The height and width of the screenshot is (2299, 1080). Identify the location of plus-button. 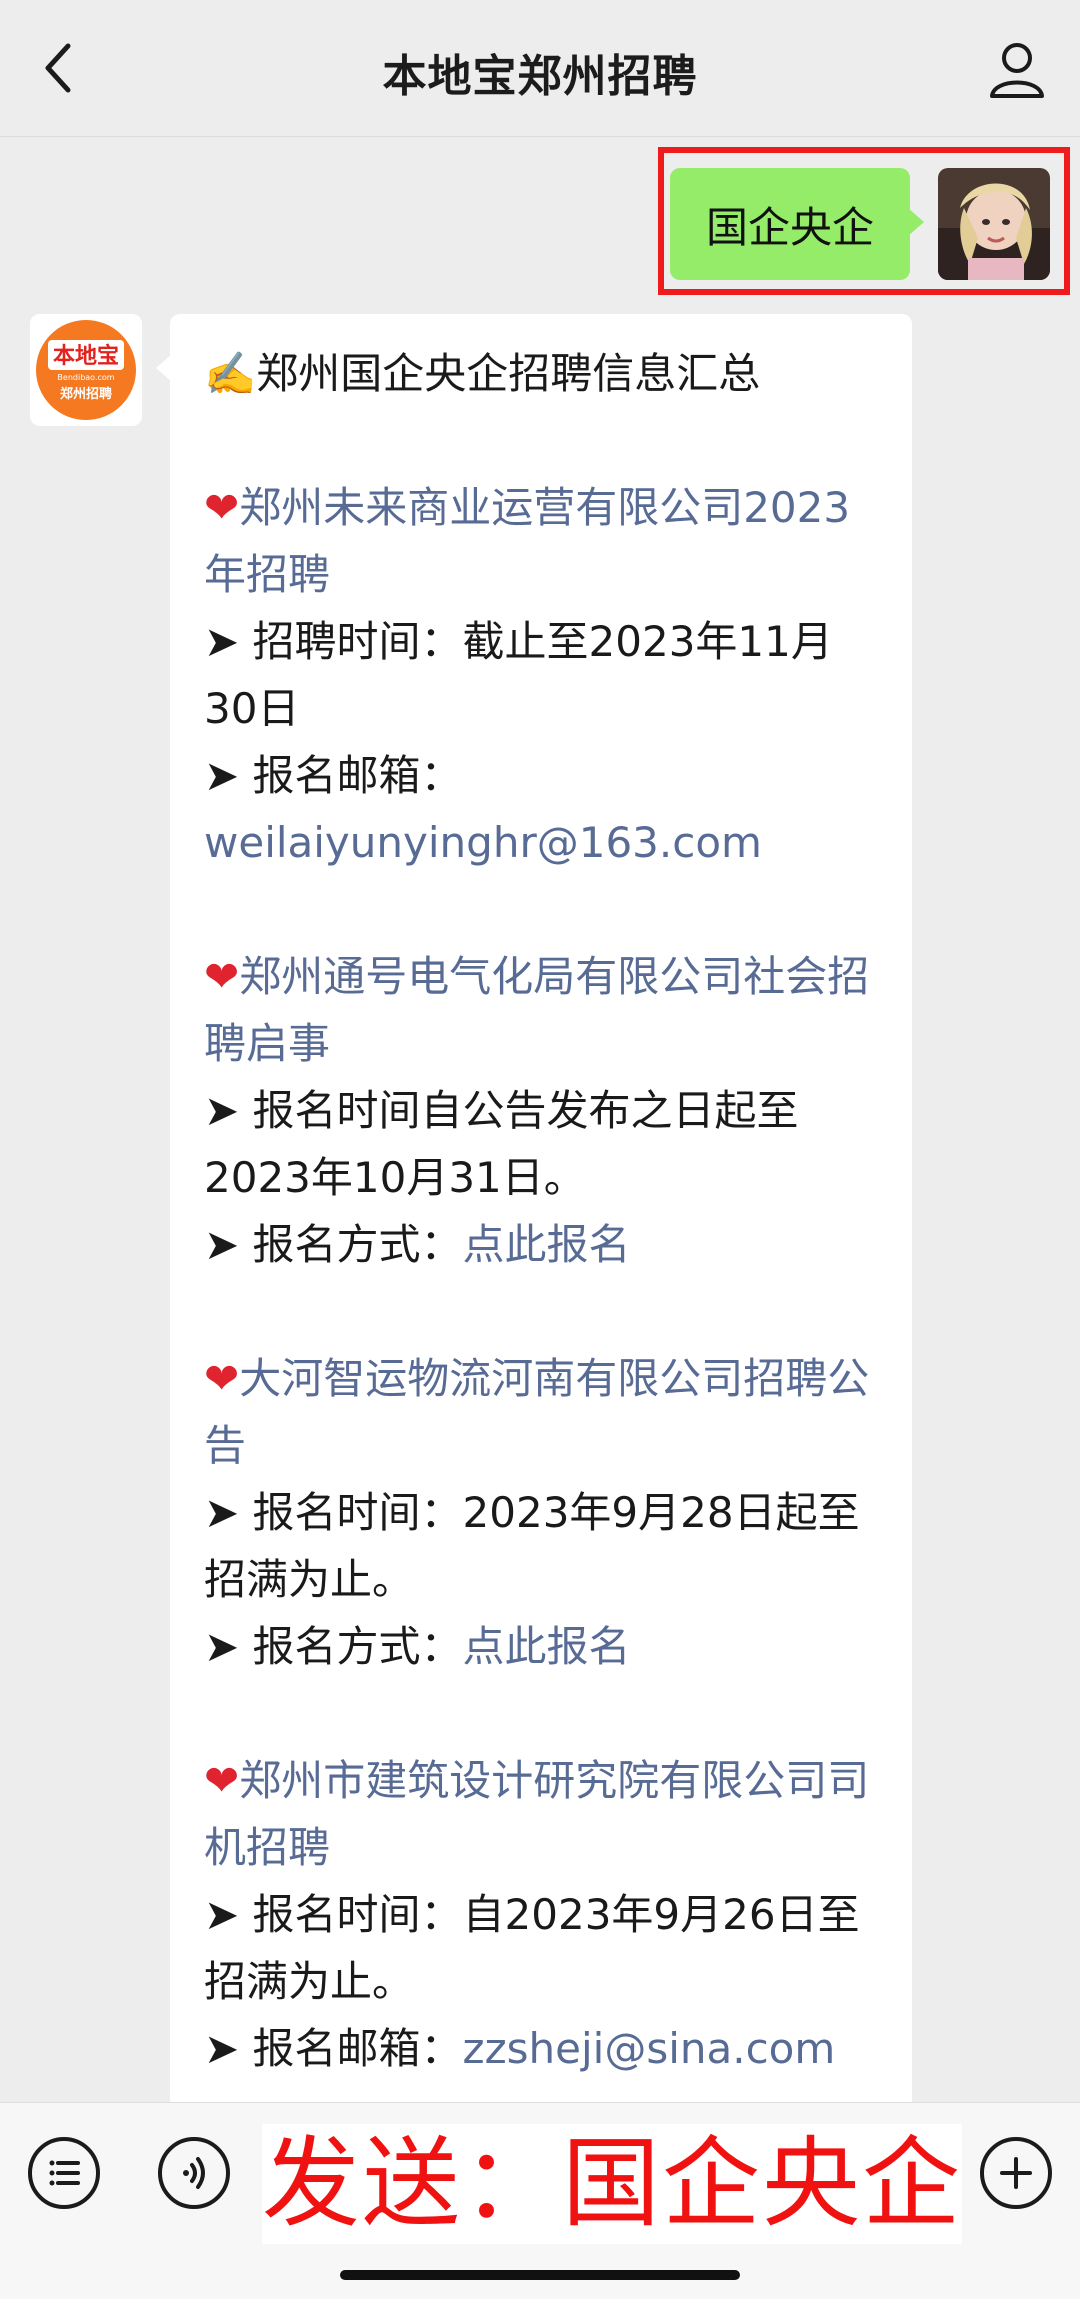
(1016, 2173).